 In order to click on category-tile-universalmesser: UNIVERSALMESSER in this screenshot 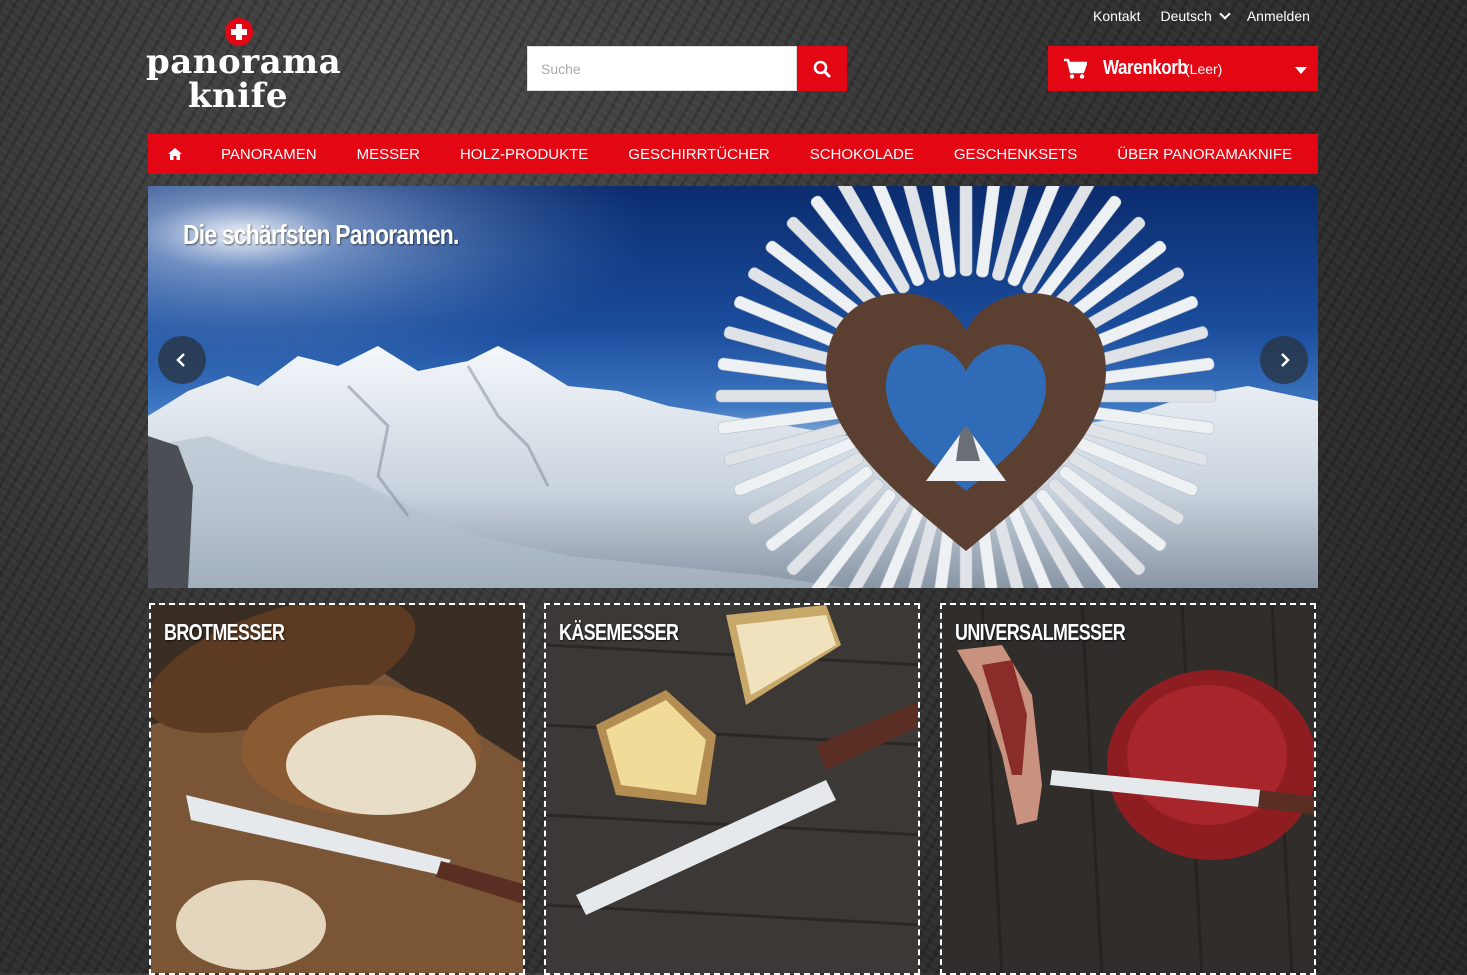, I will do `click(1128, 789)`.